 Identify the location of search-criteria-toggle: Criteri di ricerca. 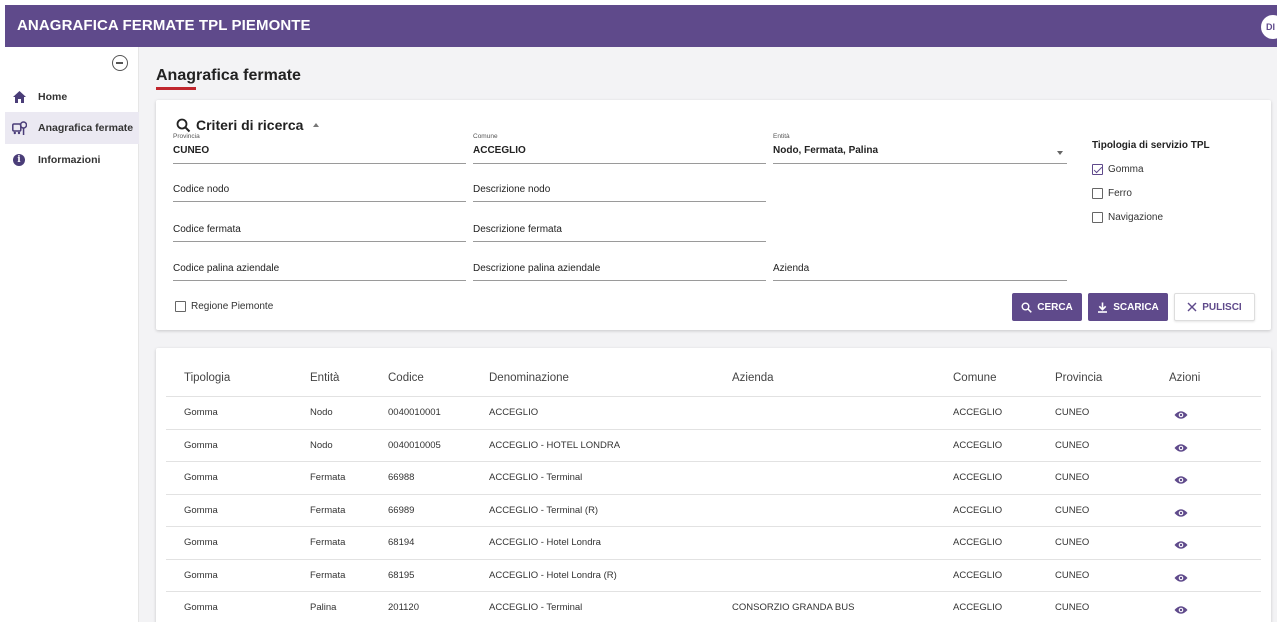
(248, 125).